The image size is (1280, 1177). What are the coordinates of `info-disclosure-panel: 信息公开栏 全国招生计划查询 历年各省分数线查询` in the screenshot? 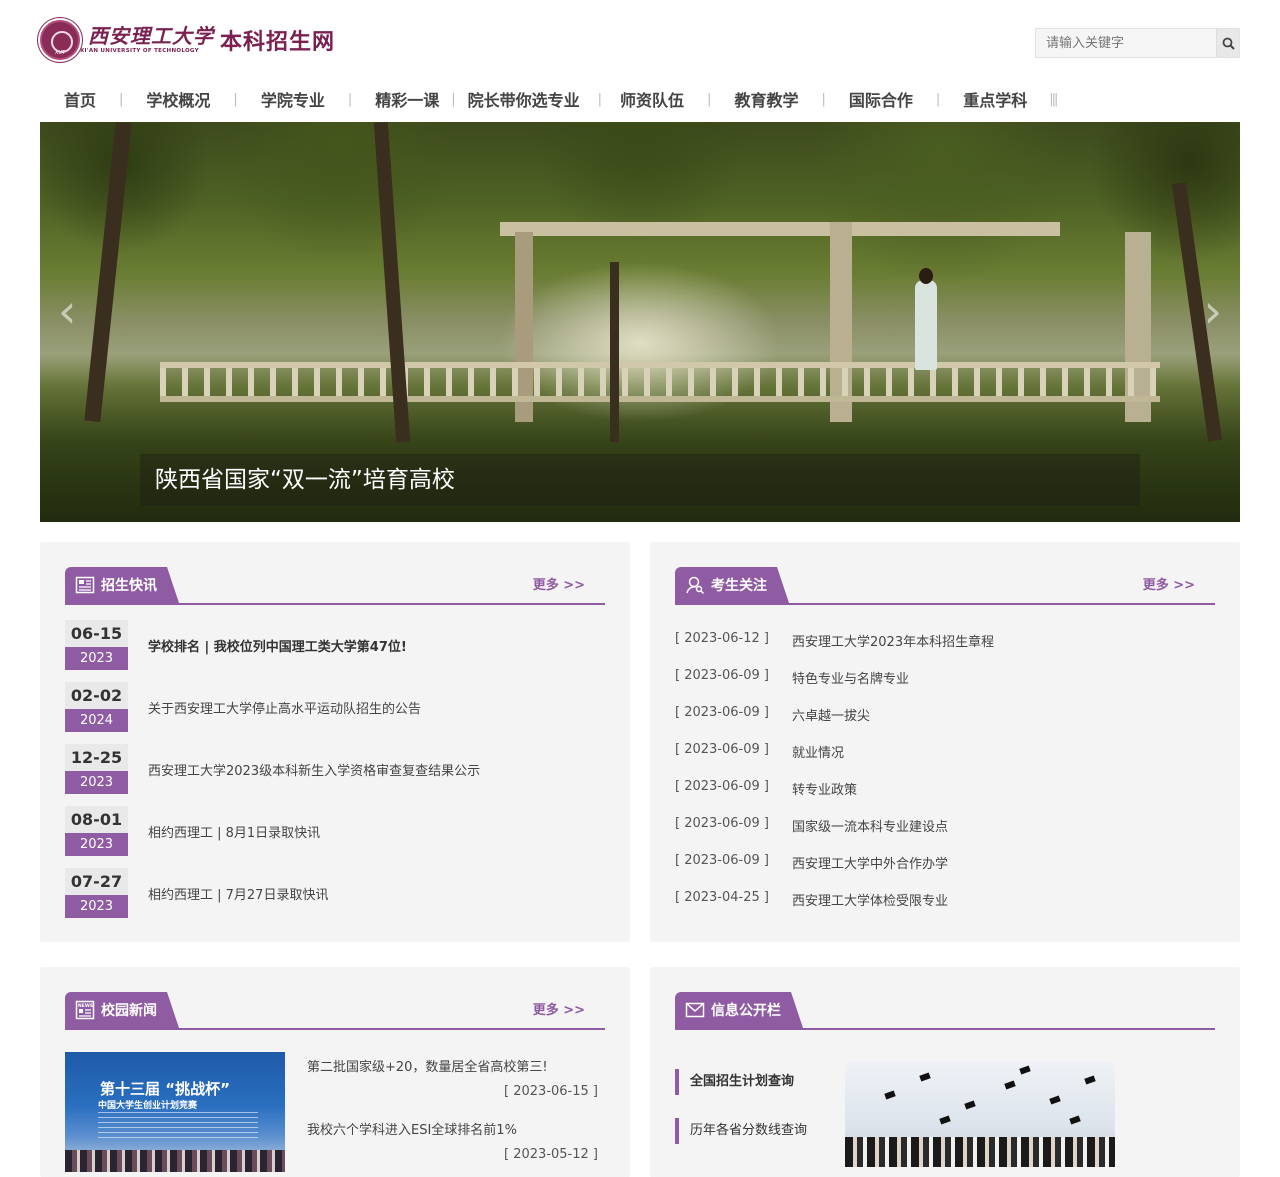 It's located at (945, 1072).